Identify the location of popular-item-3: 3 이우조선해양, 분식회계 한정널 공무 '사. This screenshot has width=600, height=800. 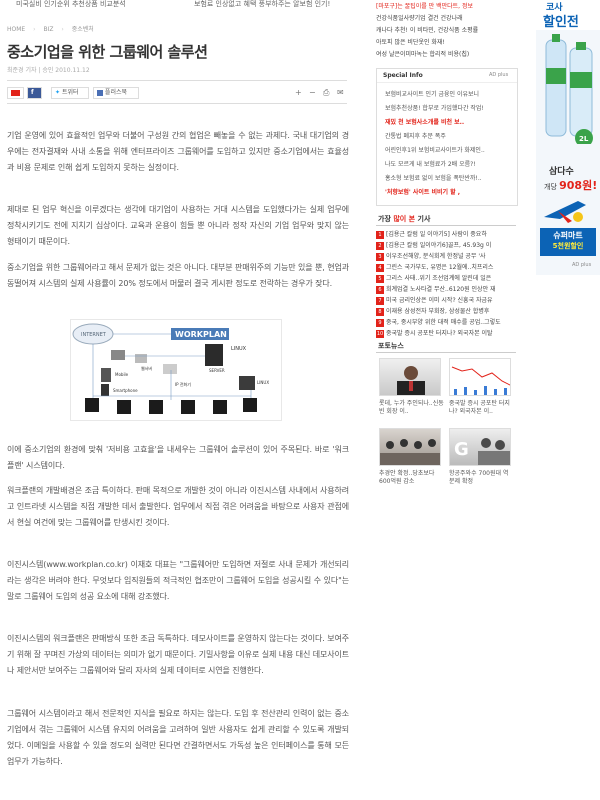
(444, 257).